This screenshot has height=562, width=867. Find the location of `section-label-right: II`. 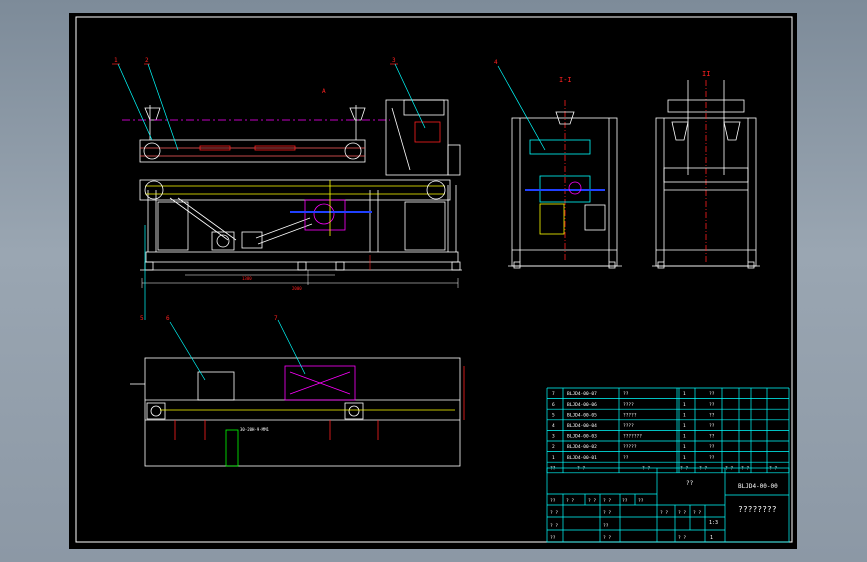

section-label-right: II is located at coordinates (706, 74).